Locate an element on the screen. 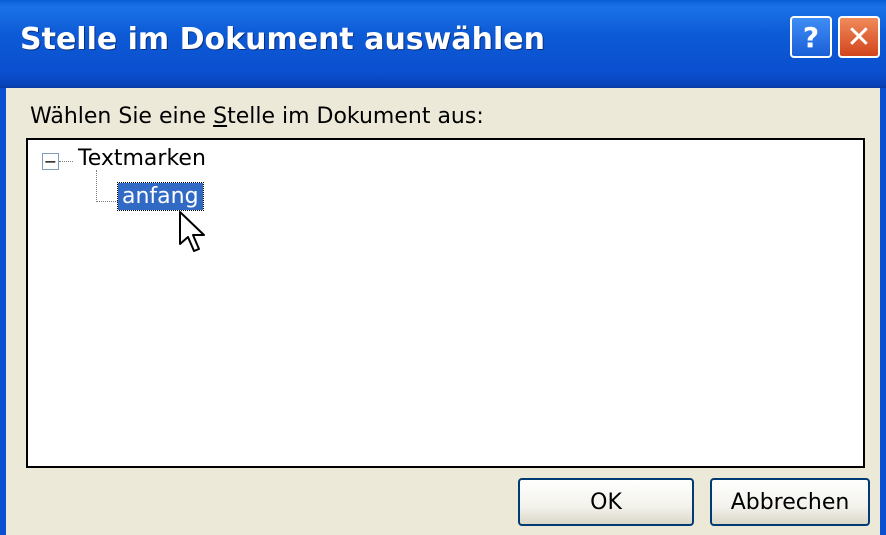 Image resolution: width=886 pixels, height=535 pixels. mouse-cursor-icon is located at coordinates (192, 231).